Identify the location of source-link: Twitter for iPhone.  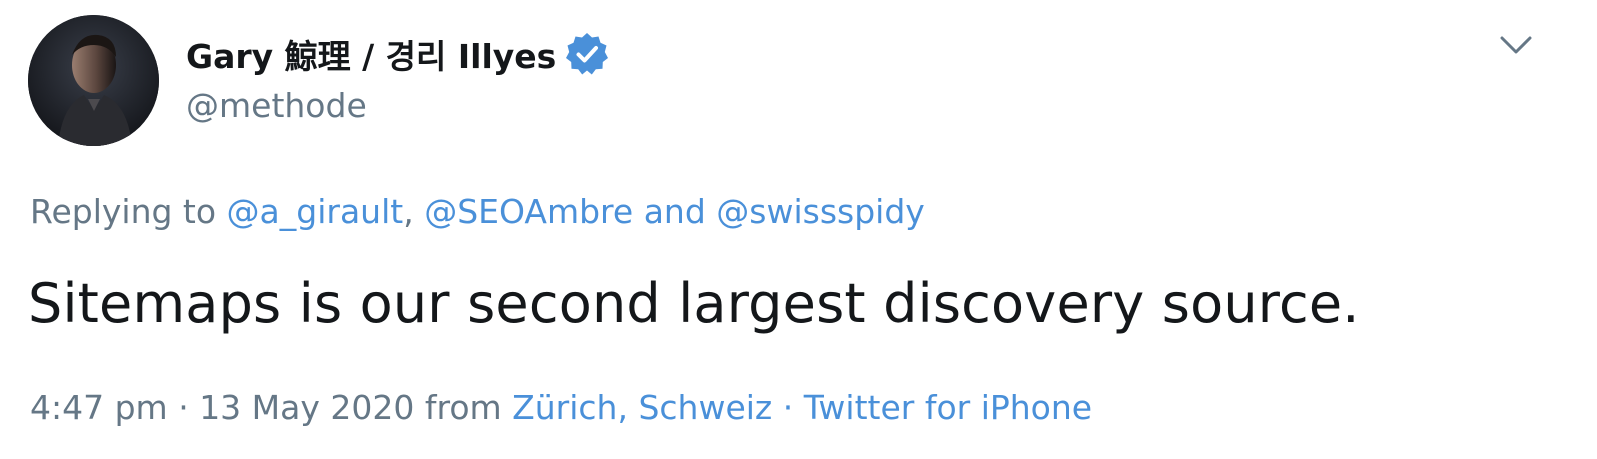
(948, 407).